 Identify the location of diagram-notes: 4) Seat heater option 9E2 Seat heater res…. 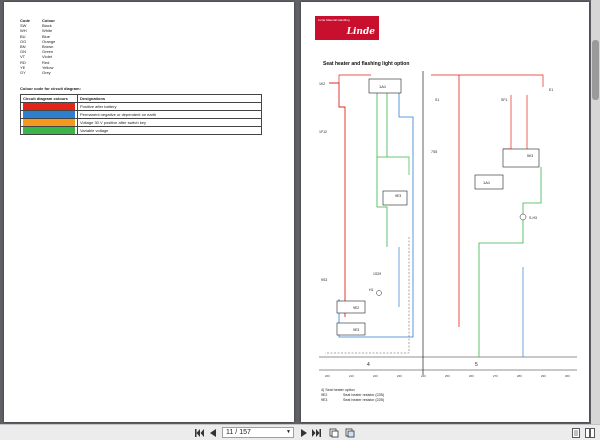
(352, 395).